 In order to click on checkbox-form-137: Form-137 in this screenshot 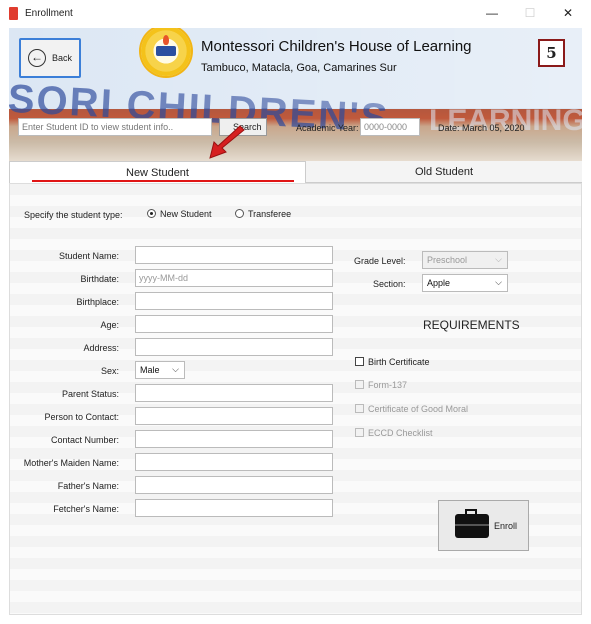, I will do `click(381, 385)`.